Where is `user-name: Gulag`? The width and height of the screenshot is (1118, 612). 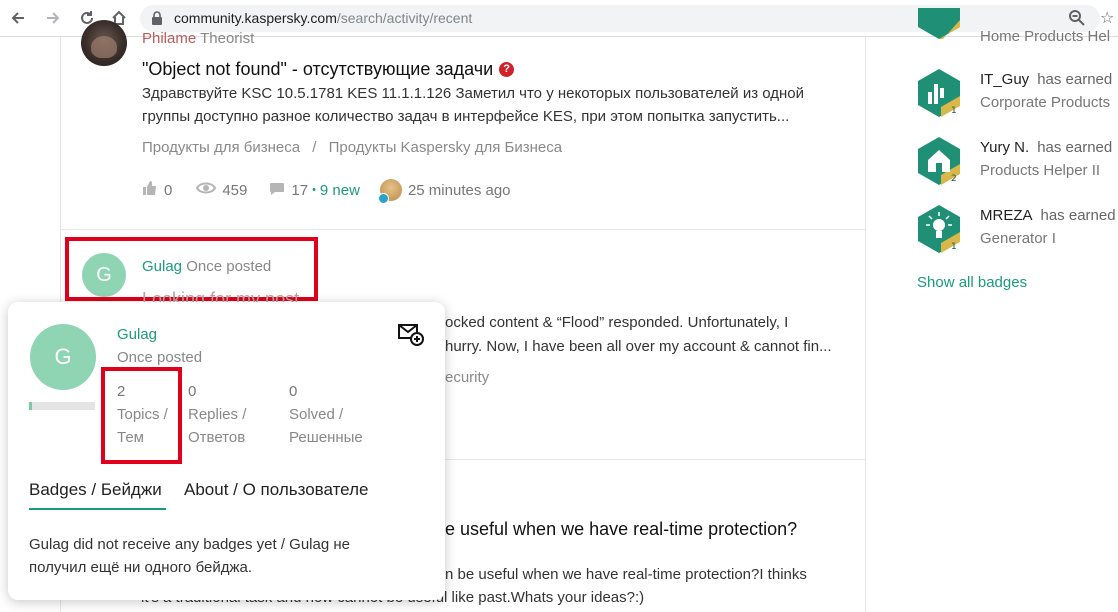 user-name: Gulag is located at coordinates (137, 334).